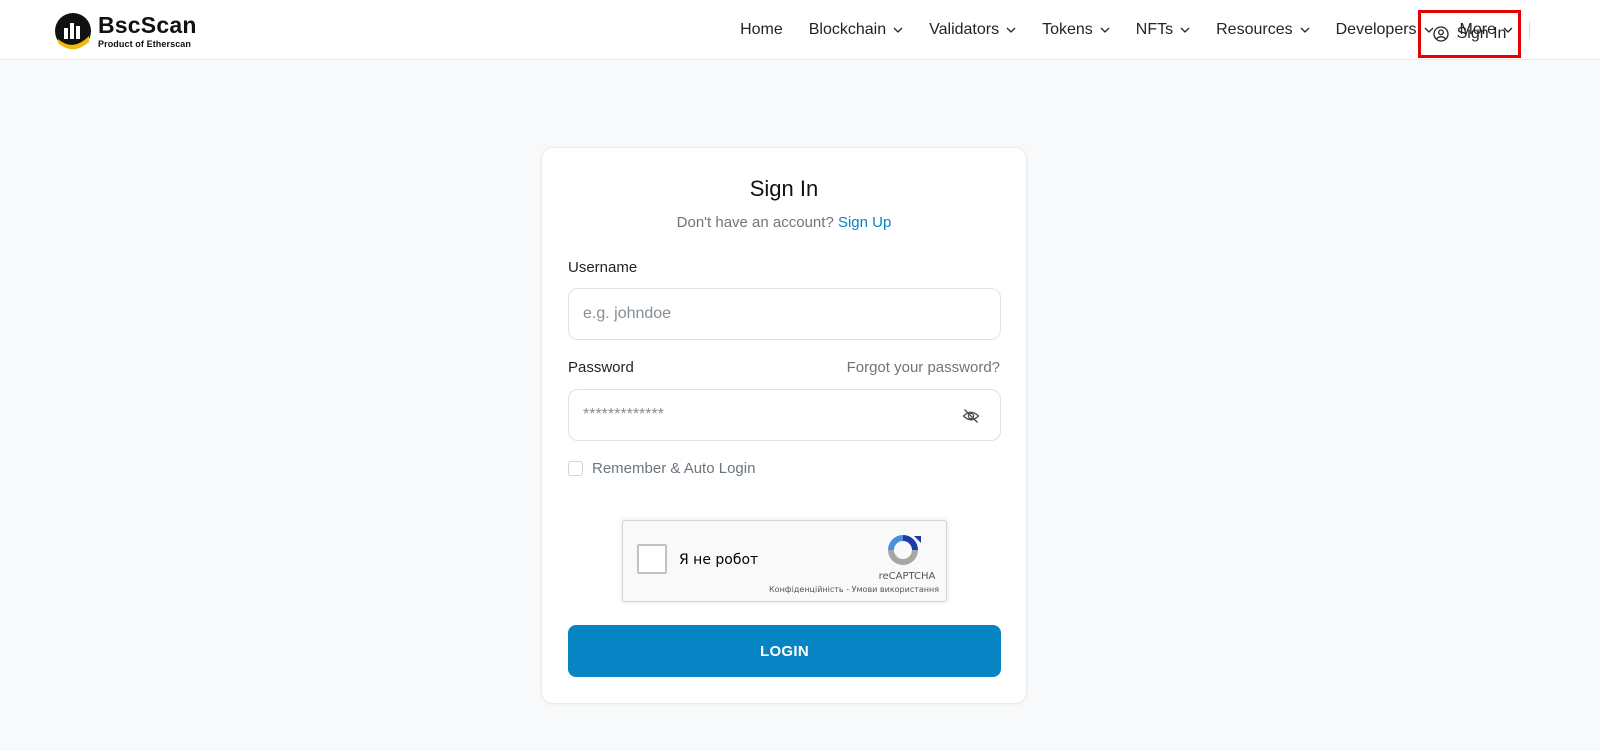 This screenshot has width=1600, height=751. What do you see at coordinates (784, 415) in the screenshot?
I see `password-input` at bounding box center [784, 415].